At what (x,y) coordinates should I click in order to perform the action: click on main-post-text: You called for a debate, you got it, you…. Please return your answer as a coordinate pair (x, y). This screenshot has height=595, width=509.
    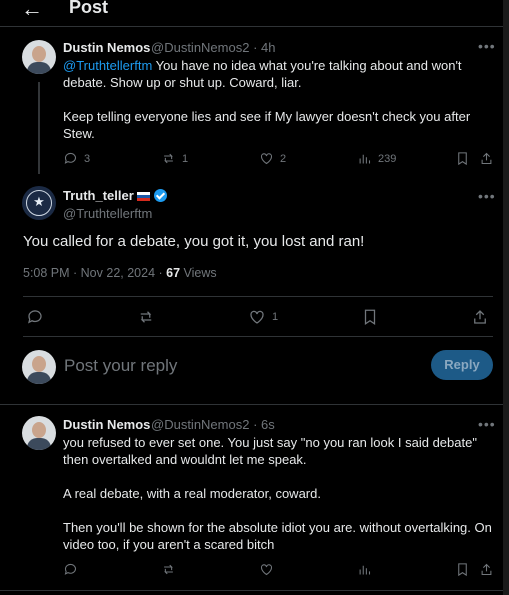
    Looking at the image, I should click on (194, 241).